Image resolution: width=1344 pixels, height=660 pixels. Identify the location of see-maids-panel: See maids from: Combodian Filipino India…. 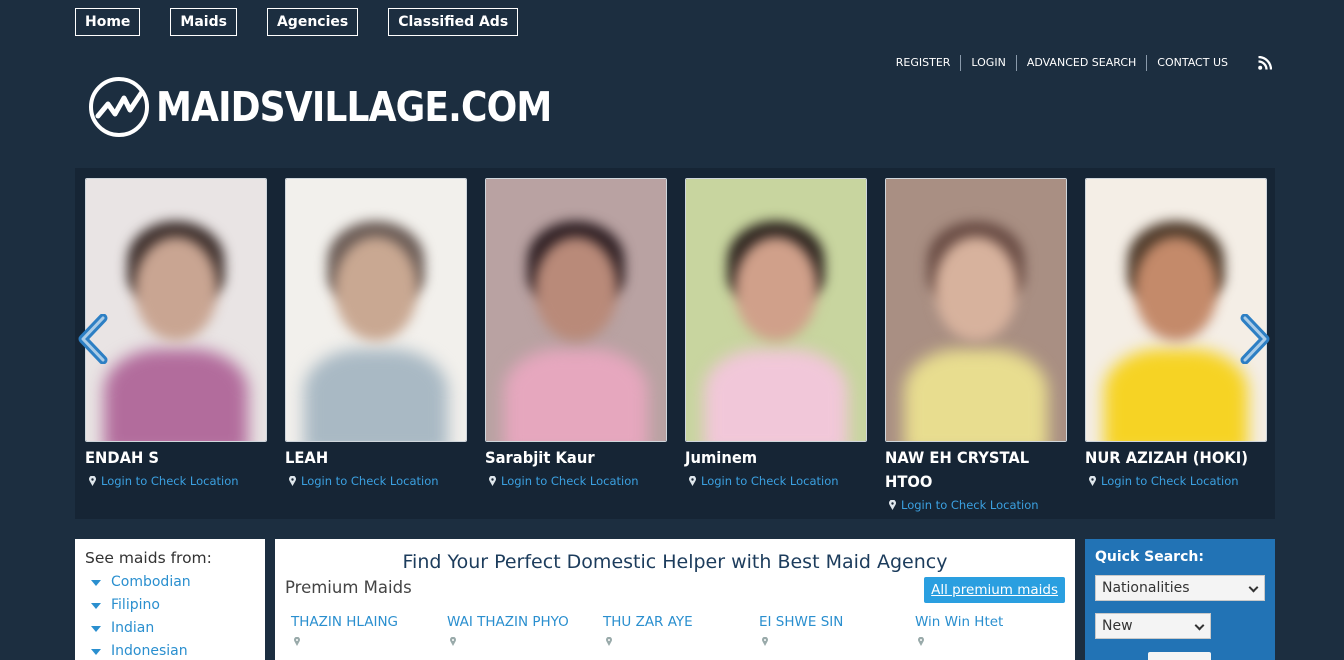
(170, 599).